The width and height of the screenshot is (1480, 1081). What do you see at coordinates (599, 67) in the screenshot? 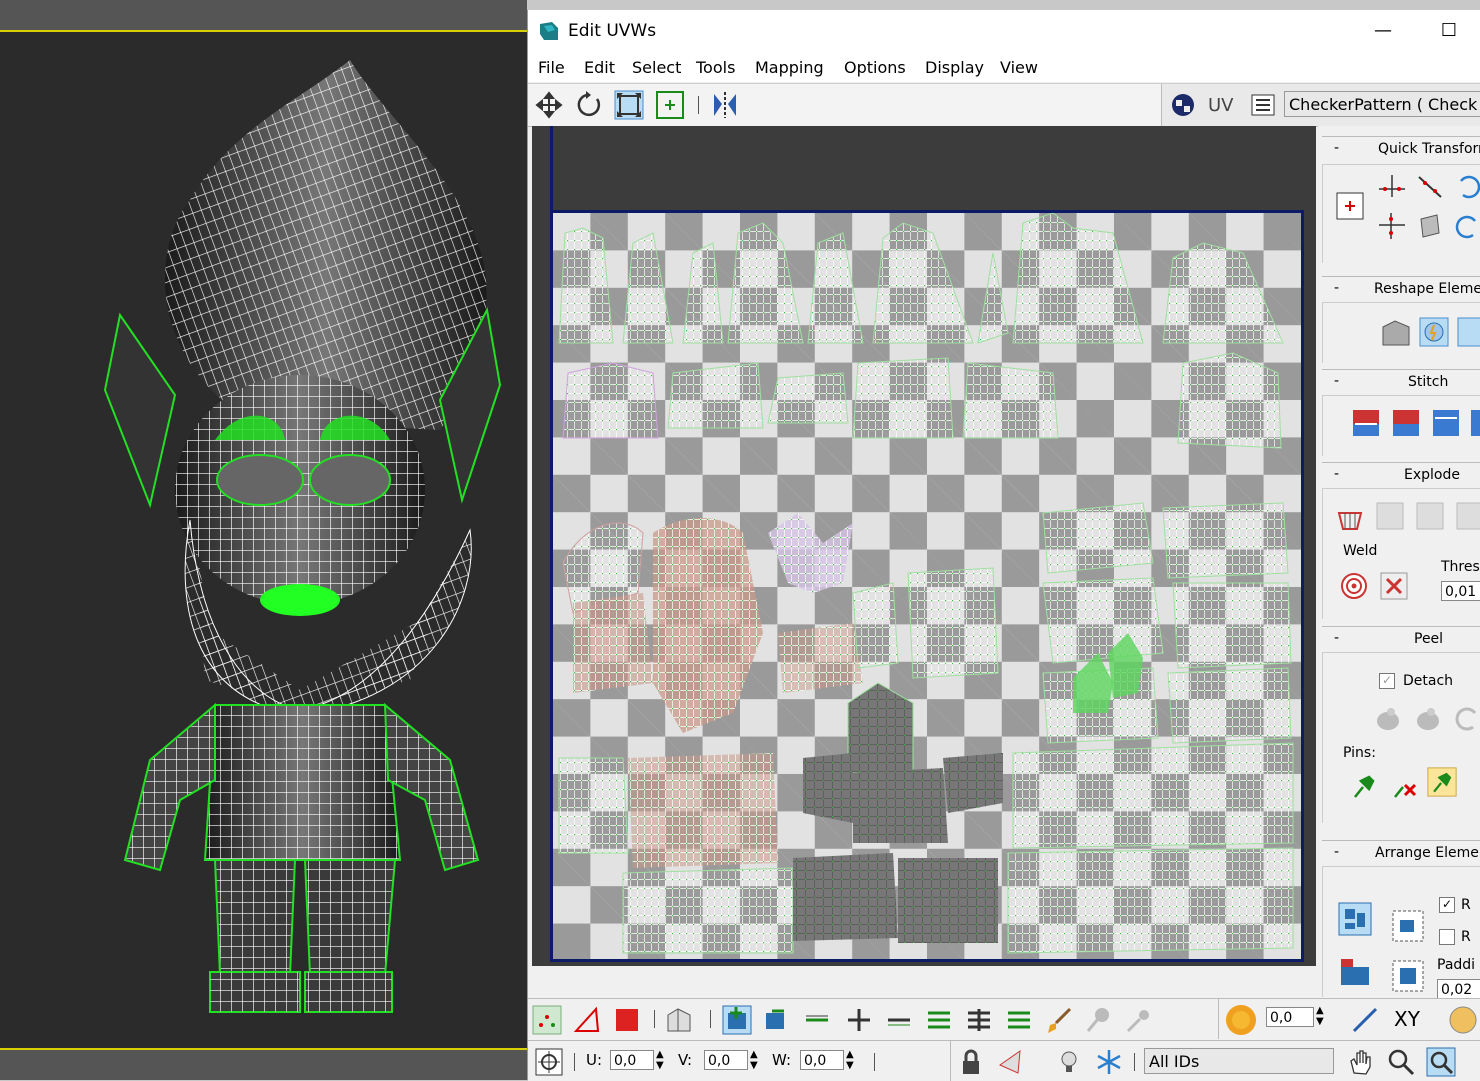
I see `menu-edit: Edit` at bounding box center [599, 67].